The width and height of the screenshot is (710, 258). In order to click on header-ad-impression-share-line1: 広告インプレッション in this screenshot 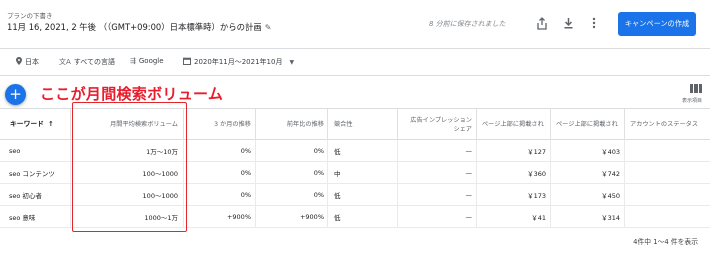, I will do `click(441, 120)`.